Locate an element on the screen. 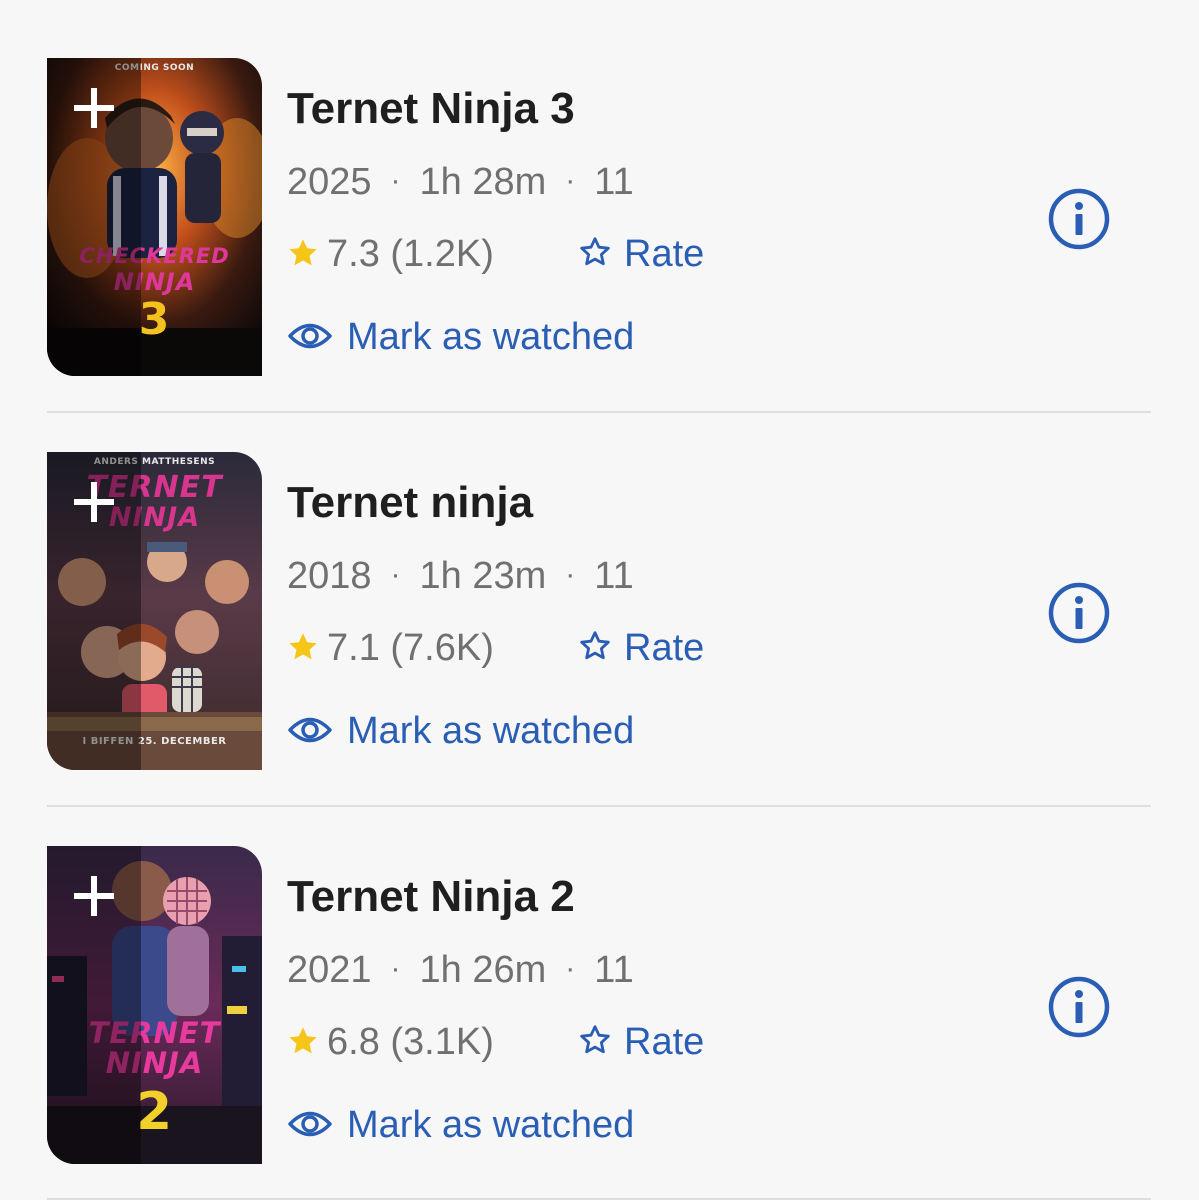  movie-meta: 2018 · 1h 23m · 11 is located at coordinates (460, 576).